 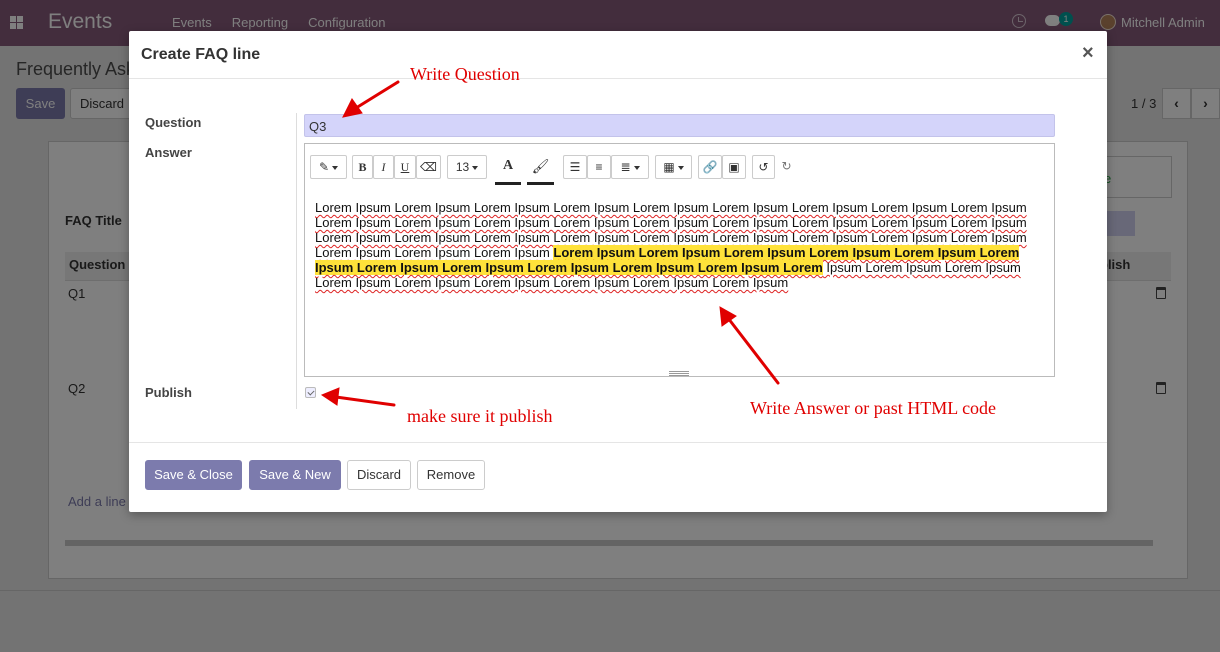 I want to click on arrow-head-question, so click(x=352, y=108).